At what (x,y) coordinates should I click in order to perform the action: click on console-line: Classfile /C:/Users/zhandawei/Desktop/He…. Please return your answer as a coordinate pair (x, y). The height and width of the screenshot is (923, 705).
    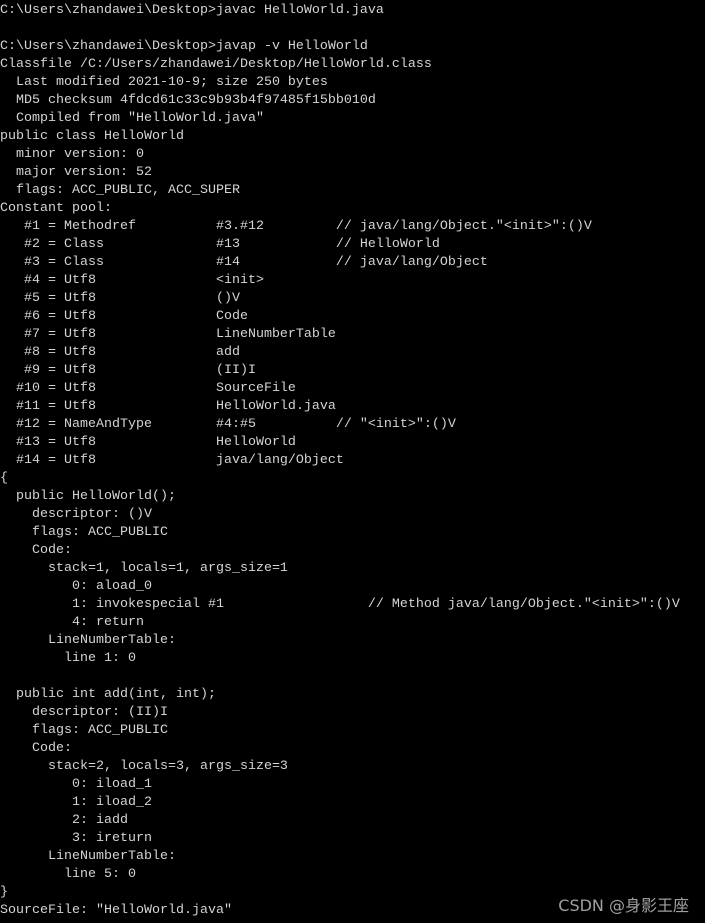
    Looking at the image, I should click on (216, 64).